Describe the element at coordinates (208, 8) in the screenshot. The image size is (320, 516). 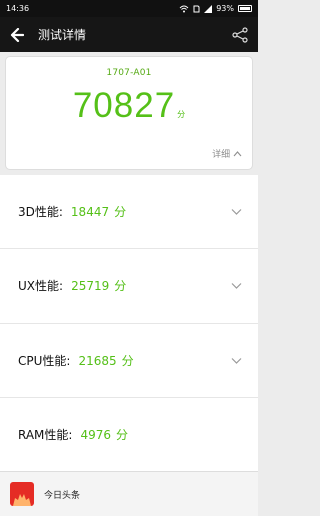
I see `signal-icon` at that location.